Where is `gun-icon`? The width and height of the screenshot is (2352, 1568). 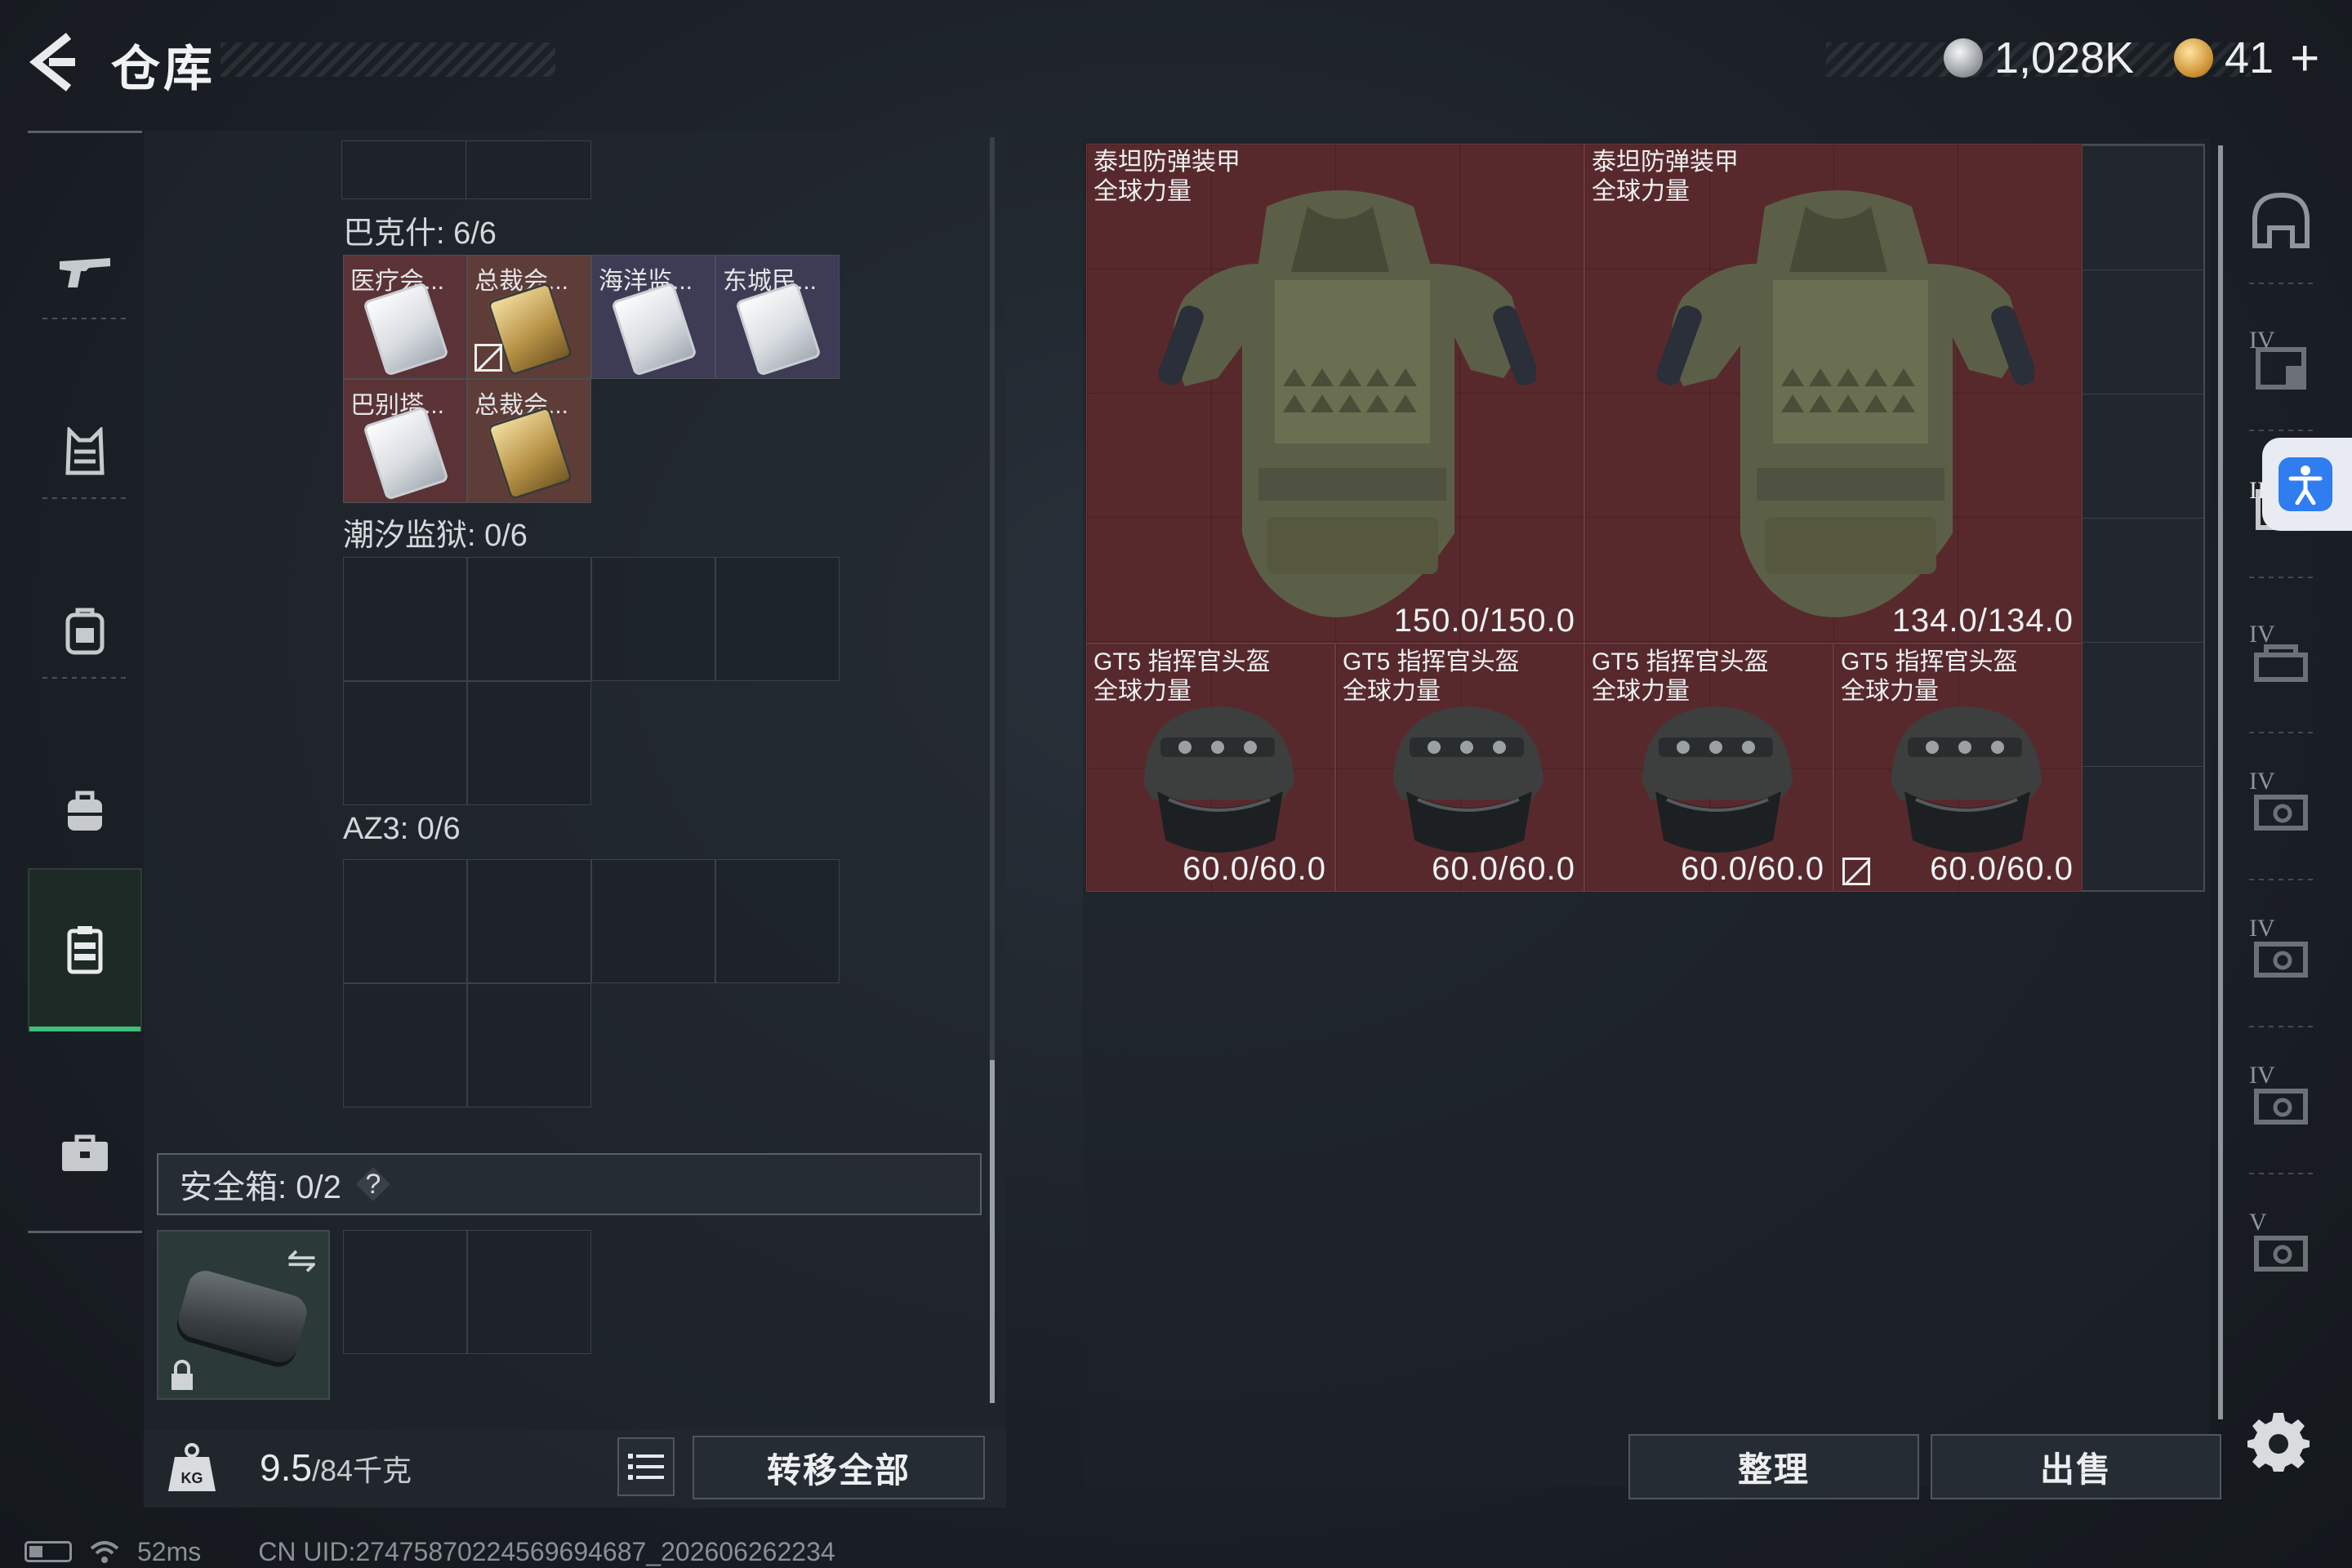
gun-icon is located at coordinates (85, 272).